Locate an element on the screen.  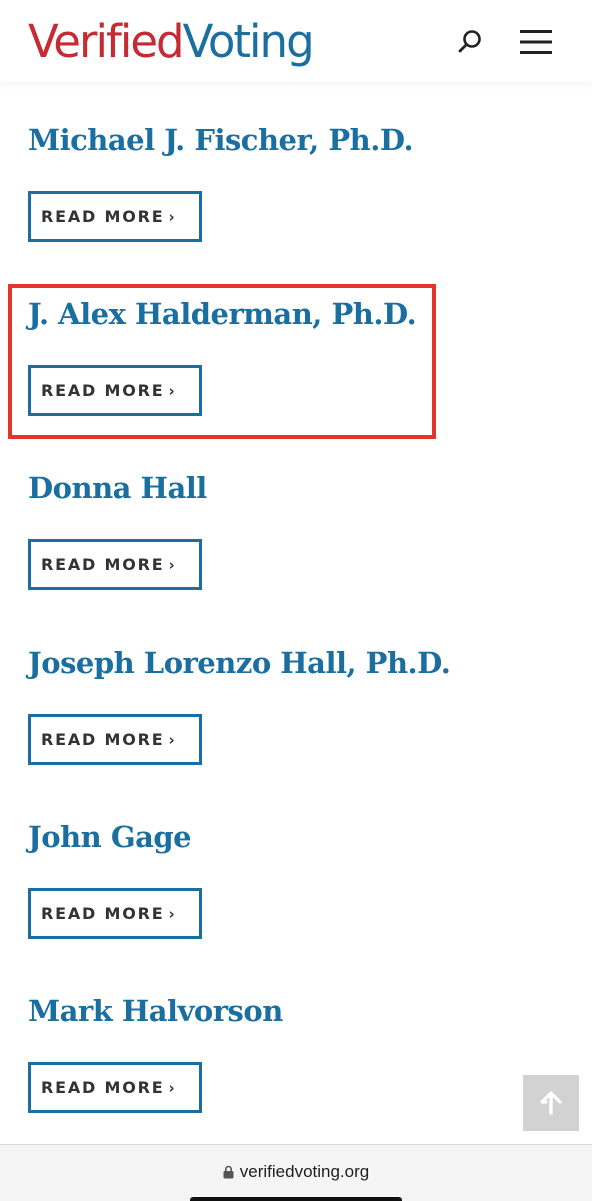
person-entry: Mark Halvorson READ MORE › is located at coordinates (308, 1052).